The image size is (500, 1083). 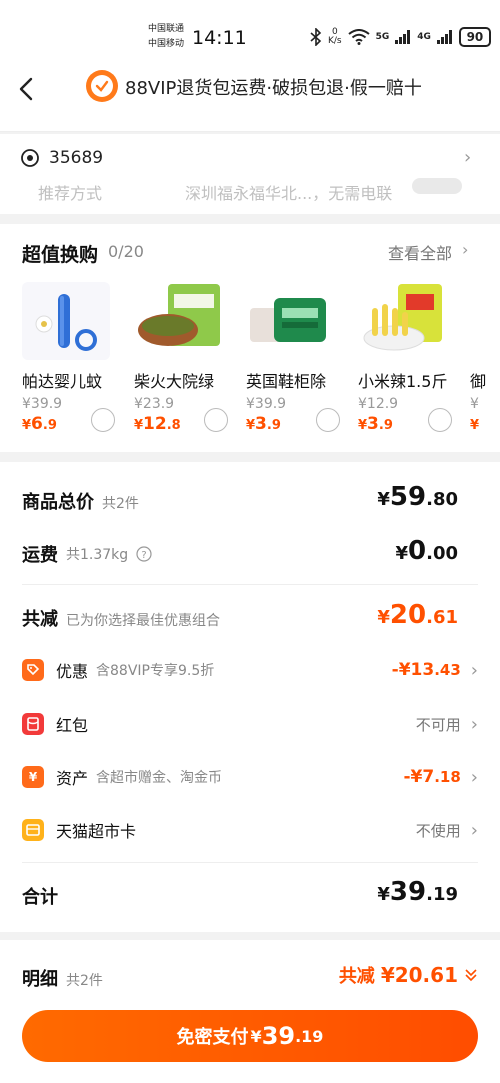 I want to click on discount-row-coupon: 优惠 含88VIP专享9.5折 -¥13.43 ›, so click(x=250, y=670).